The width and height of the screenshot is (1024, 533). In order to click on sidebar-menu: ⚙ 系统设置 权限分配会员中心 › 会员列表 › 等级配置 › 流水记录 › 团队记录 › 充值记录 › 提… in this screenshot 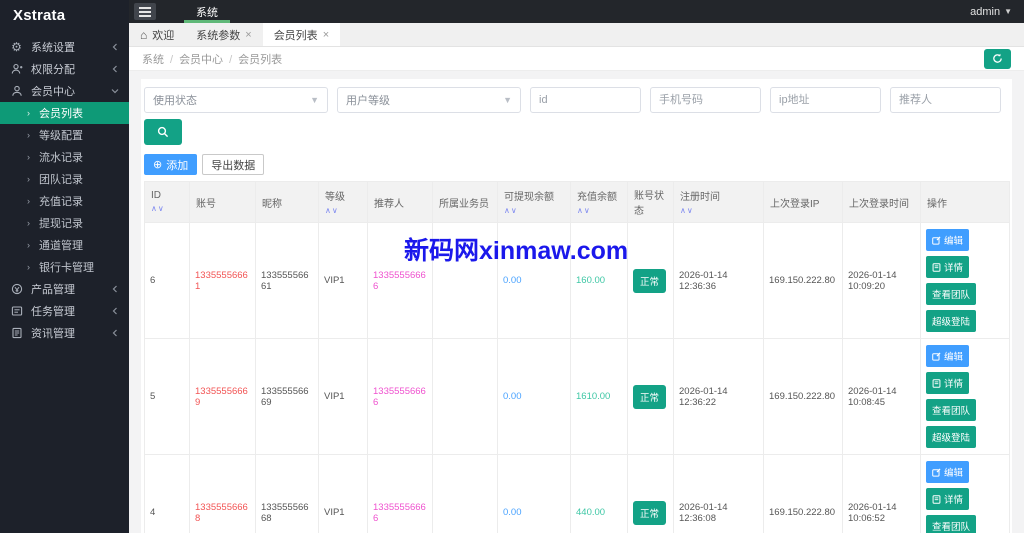, I will do `click(64, 190)`.